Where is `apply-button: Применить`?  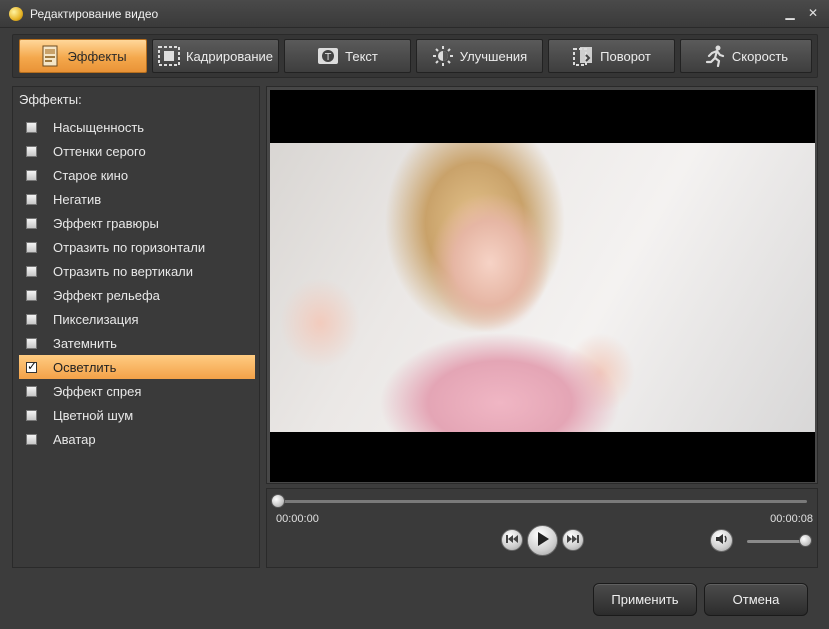 apply-button: Применить is located at coordinates (645, 599).